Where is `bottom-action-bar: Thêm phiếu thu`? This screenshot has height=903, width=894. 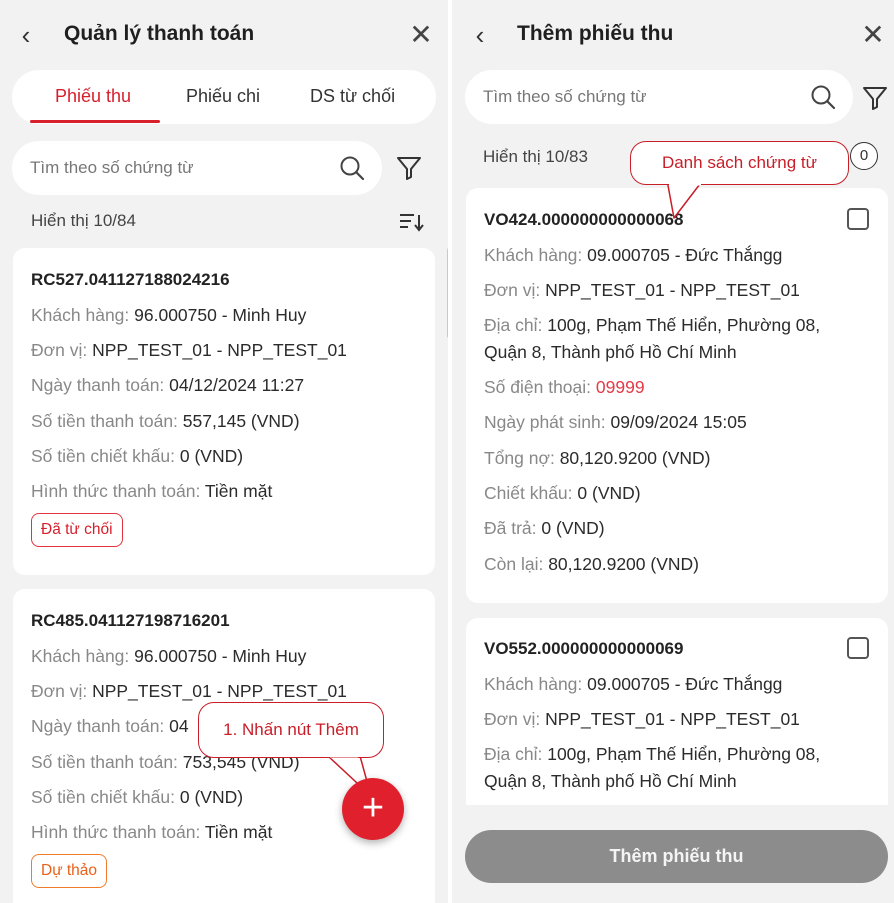
bottom-action-bar: Thêm phiếu thu is located at coordinates (673, 854).